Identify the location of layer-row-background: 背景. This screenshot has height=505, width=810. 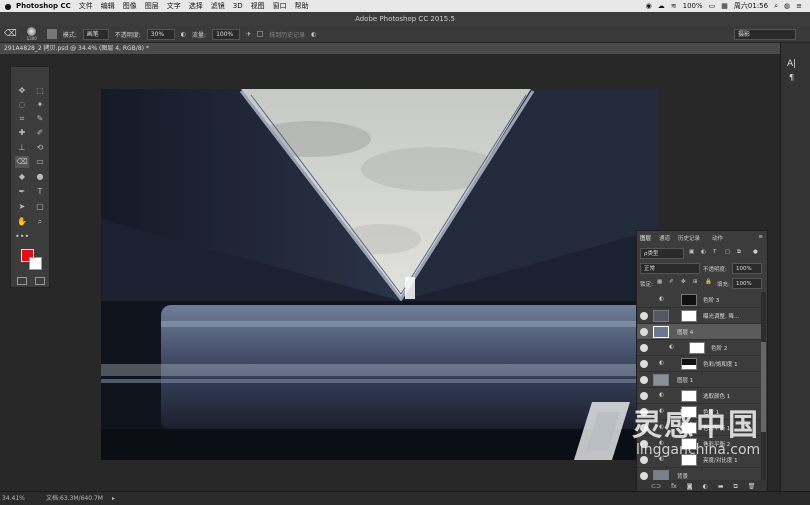
(699, 474).